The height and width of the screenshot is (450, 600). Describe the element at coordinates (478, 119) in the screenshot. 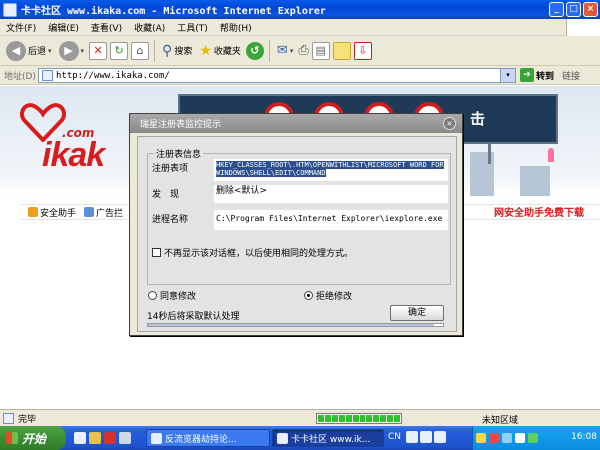

I see `billboard-text: 击` at that location.